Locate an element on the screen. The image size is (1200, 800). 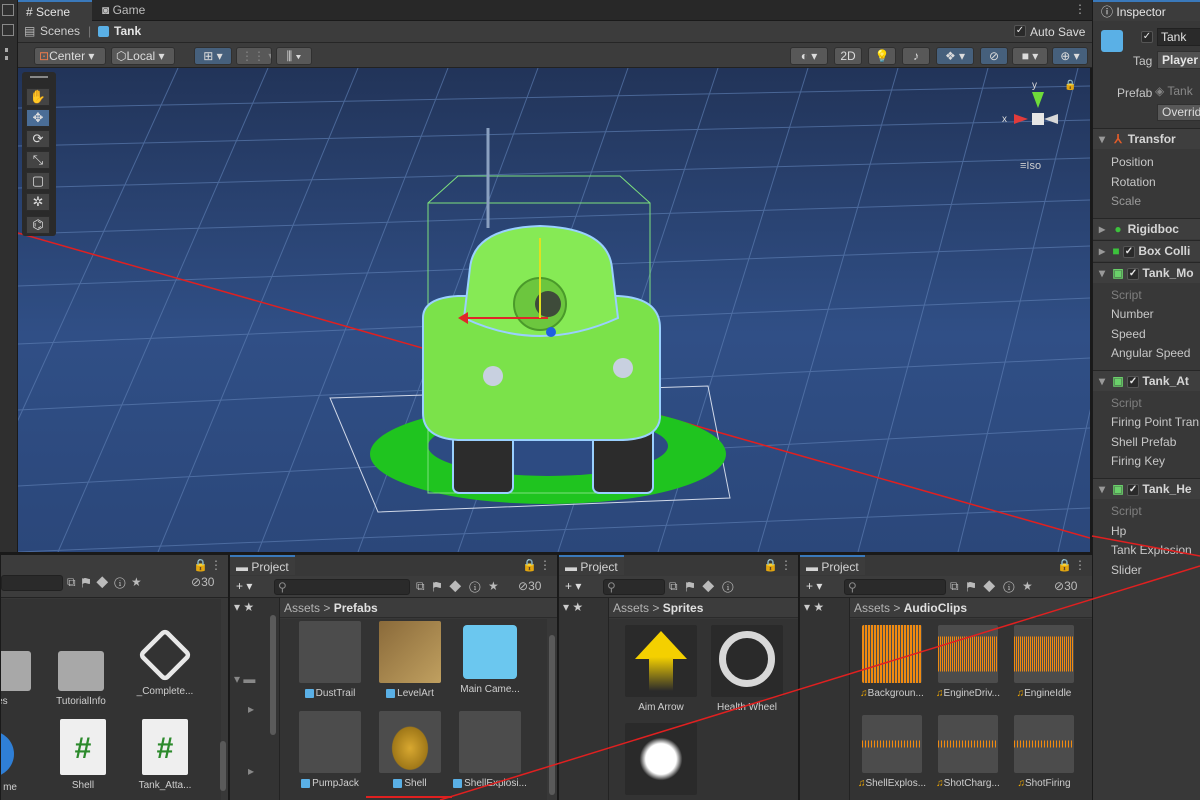
asset-item: PumpJack is located at coordinates (330, 750).